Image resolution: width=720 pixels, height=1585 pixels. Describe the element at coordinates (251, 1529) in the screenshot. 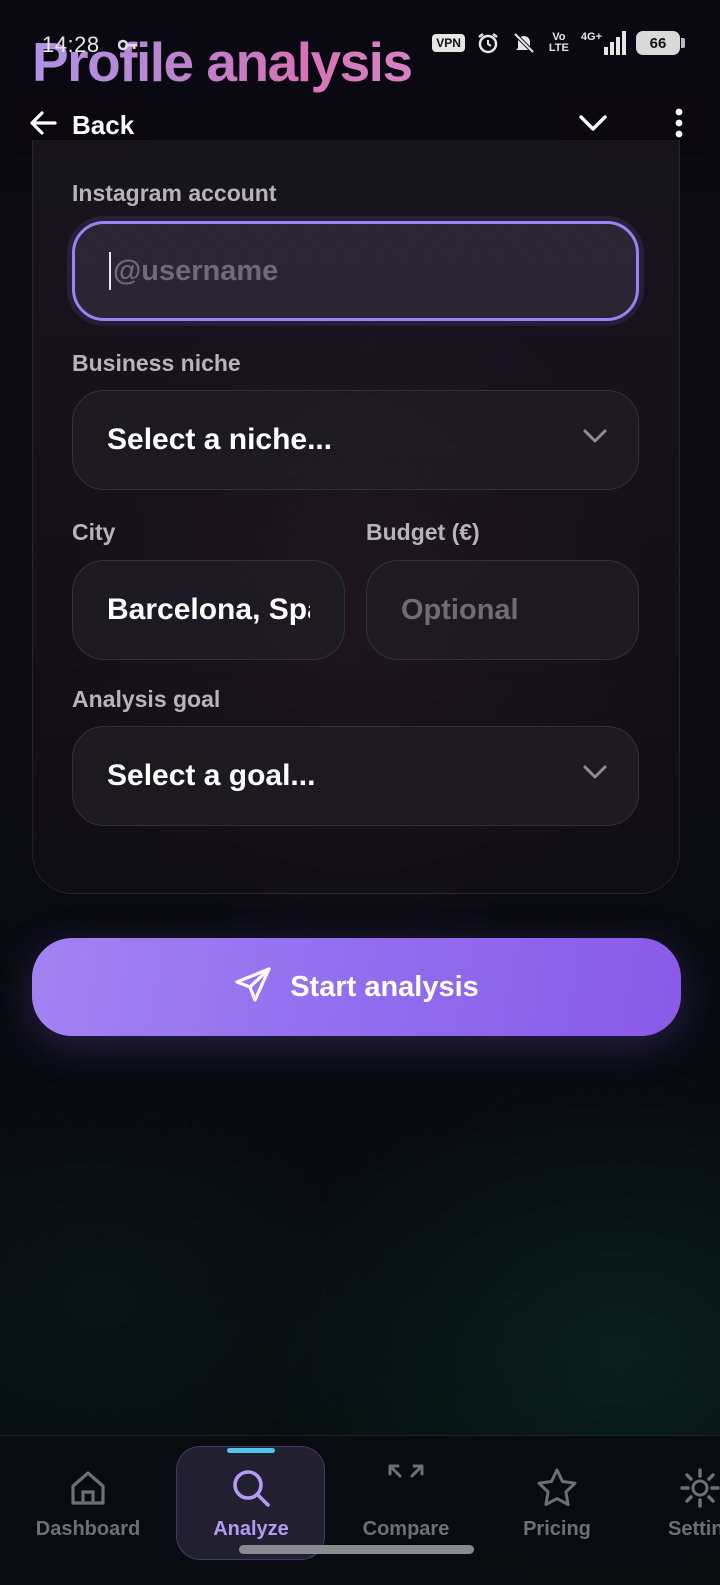

I see `nav-label-analyze: Analyze` at that location.